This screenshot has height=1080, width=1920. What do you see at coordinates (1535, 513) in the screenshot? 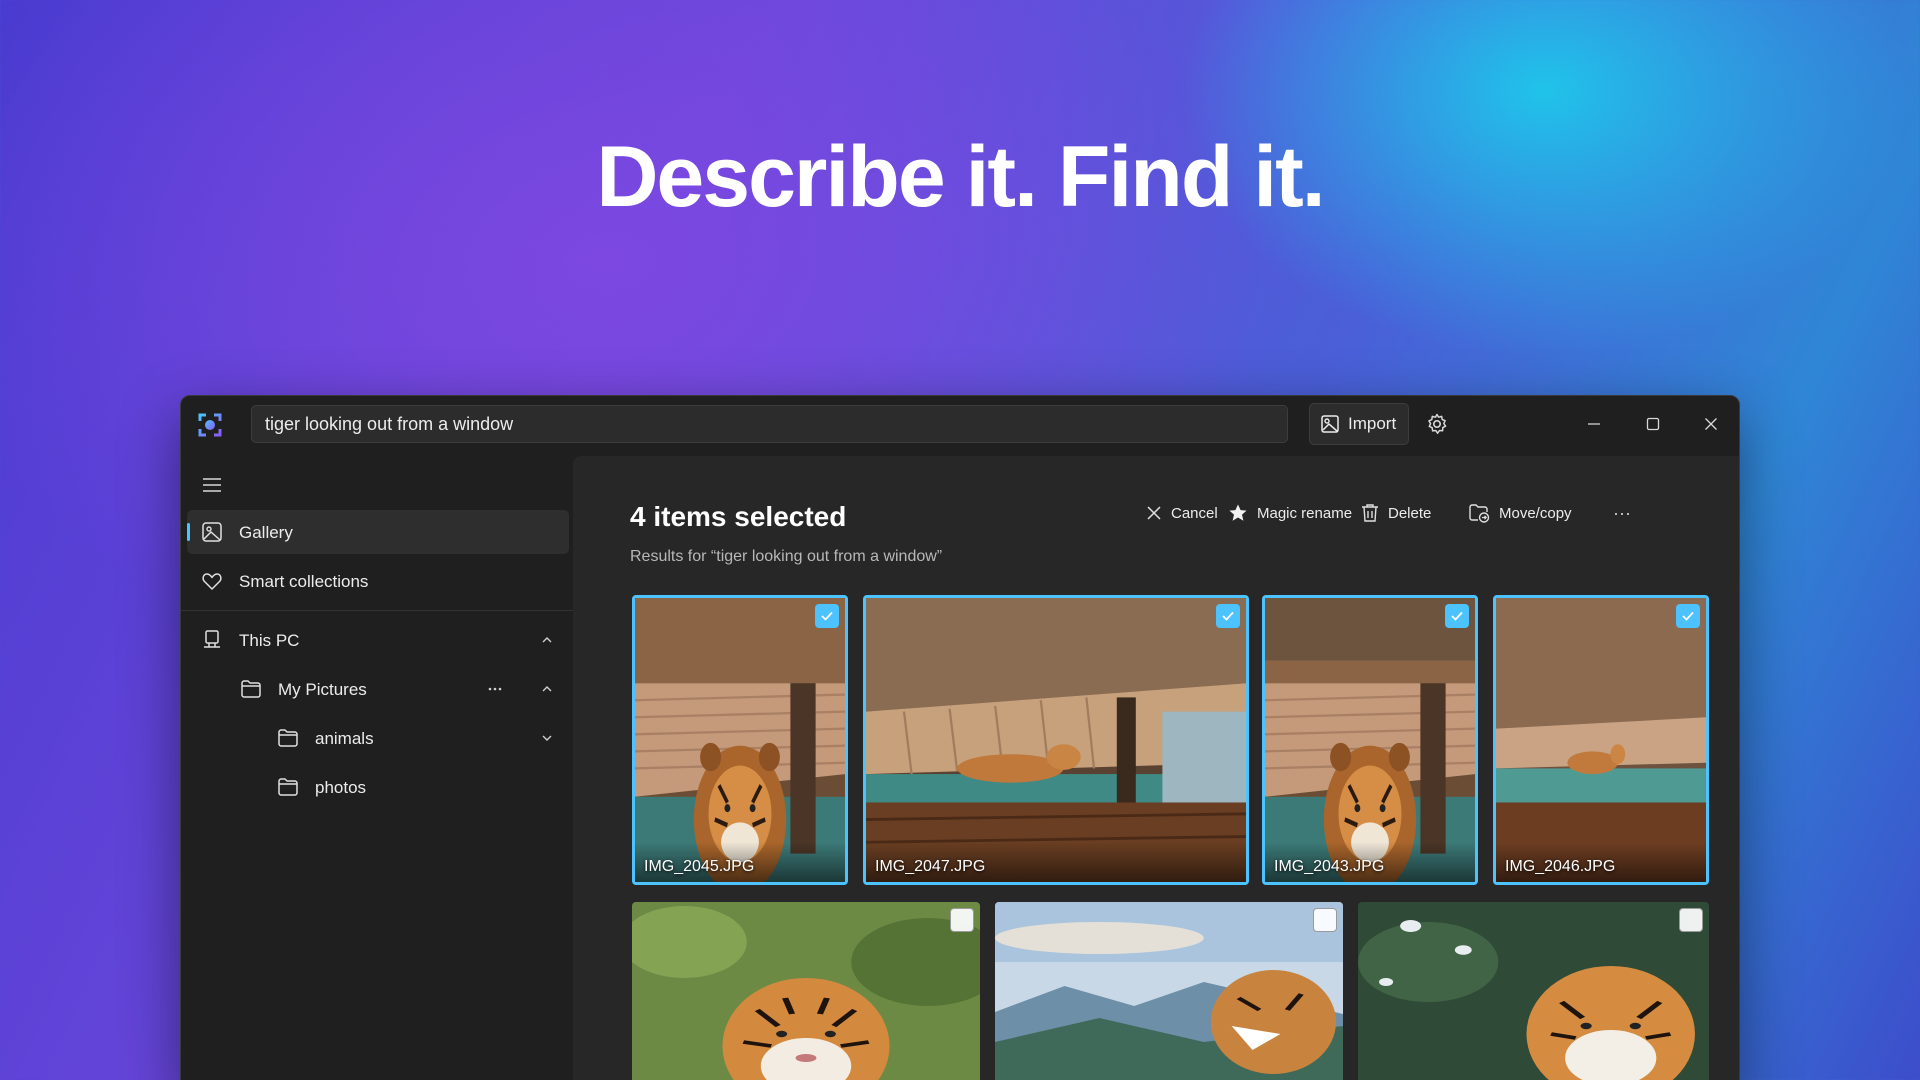
I see `move-copy-label: Move/copy` at bounding box center [1535, 513].